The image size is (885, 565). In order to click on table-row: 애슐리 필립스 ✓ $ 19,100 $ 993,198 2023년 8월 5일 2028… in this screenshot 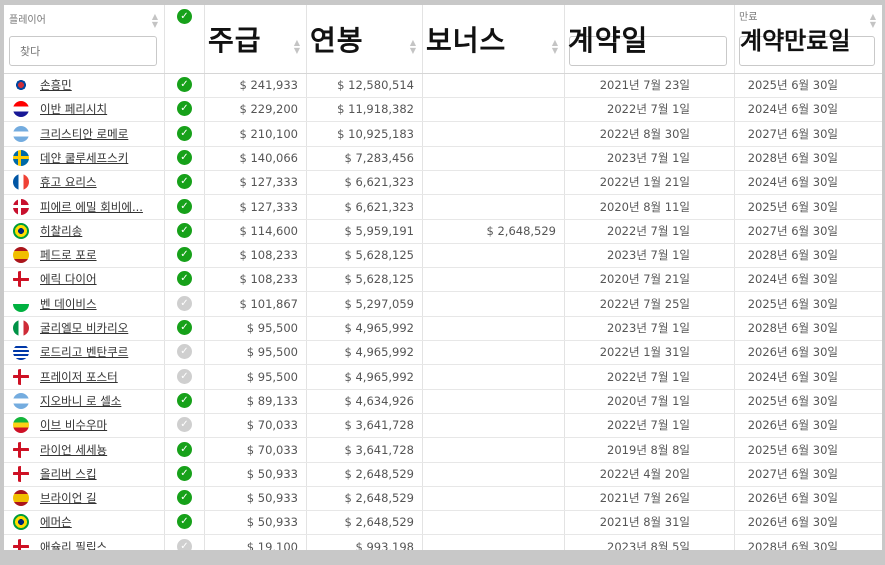, I will do `click(443, 542)`.